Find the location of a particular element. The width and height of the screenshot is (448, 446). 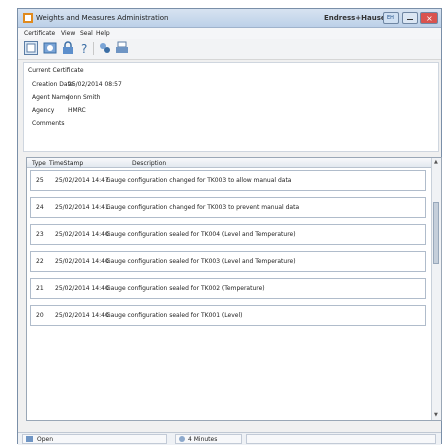

grid-header: Type TimeStamp Description is located at coordinates (229, 163).